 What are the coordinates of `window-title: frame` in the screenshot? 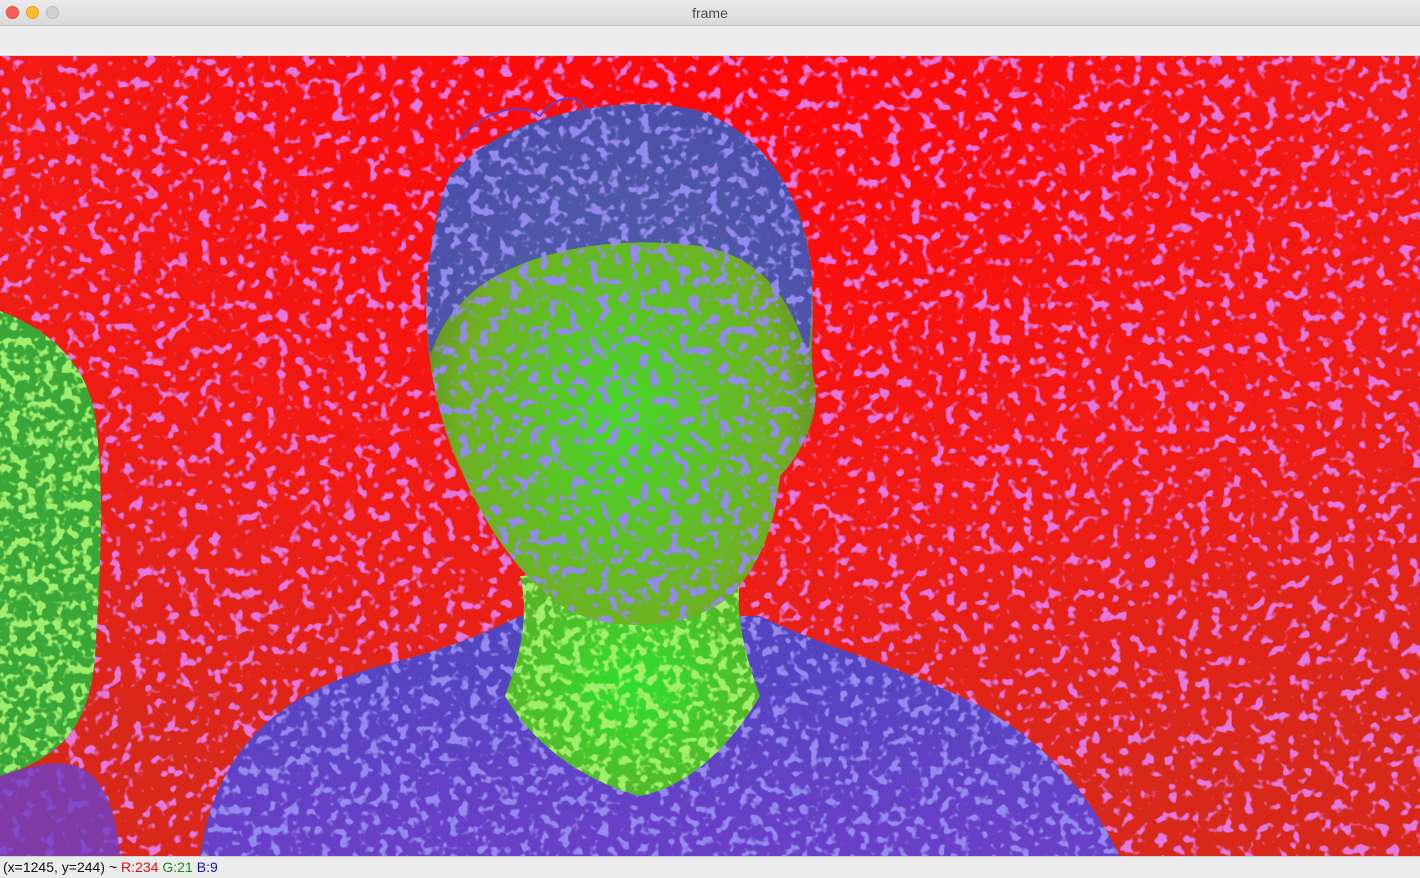 It's located at (710, 13).